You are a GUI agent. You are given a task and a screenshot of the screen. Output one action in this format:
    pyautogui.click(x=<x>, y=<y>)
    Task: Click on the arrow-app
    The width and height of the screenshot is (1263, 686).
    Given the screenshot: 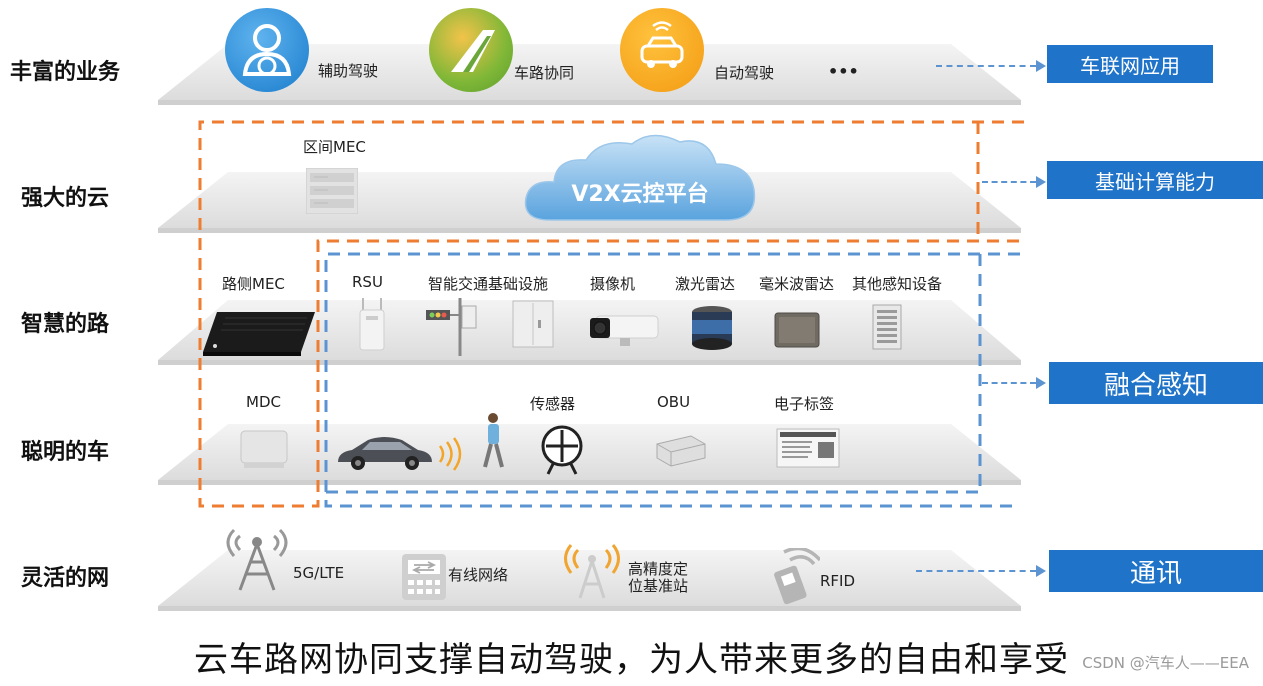 What is the action you would take?
    pyautogui.click(x=1041, y=66)
    